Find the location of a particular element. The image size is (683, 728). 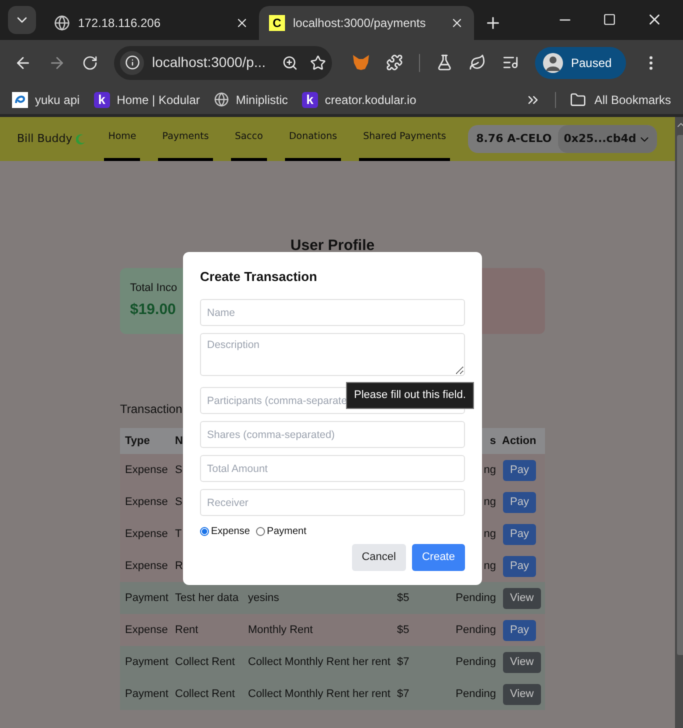

tab-search-button is located at coordinates (22, 20).